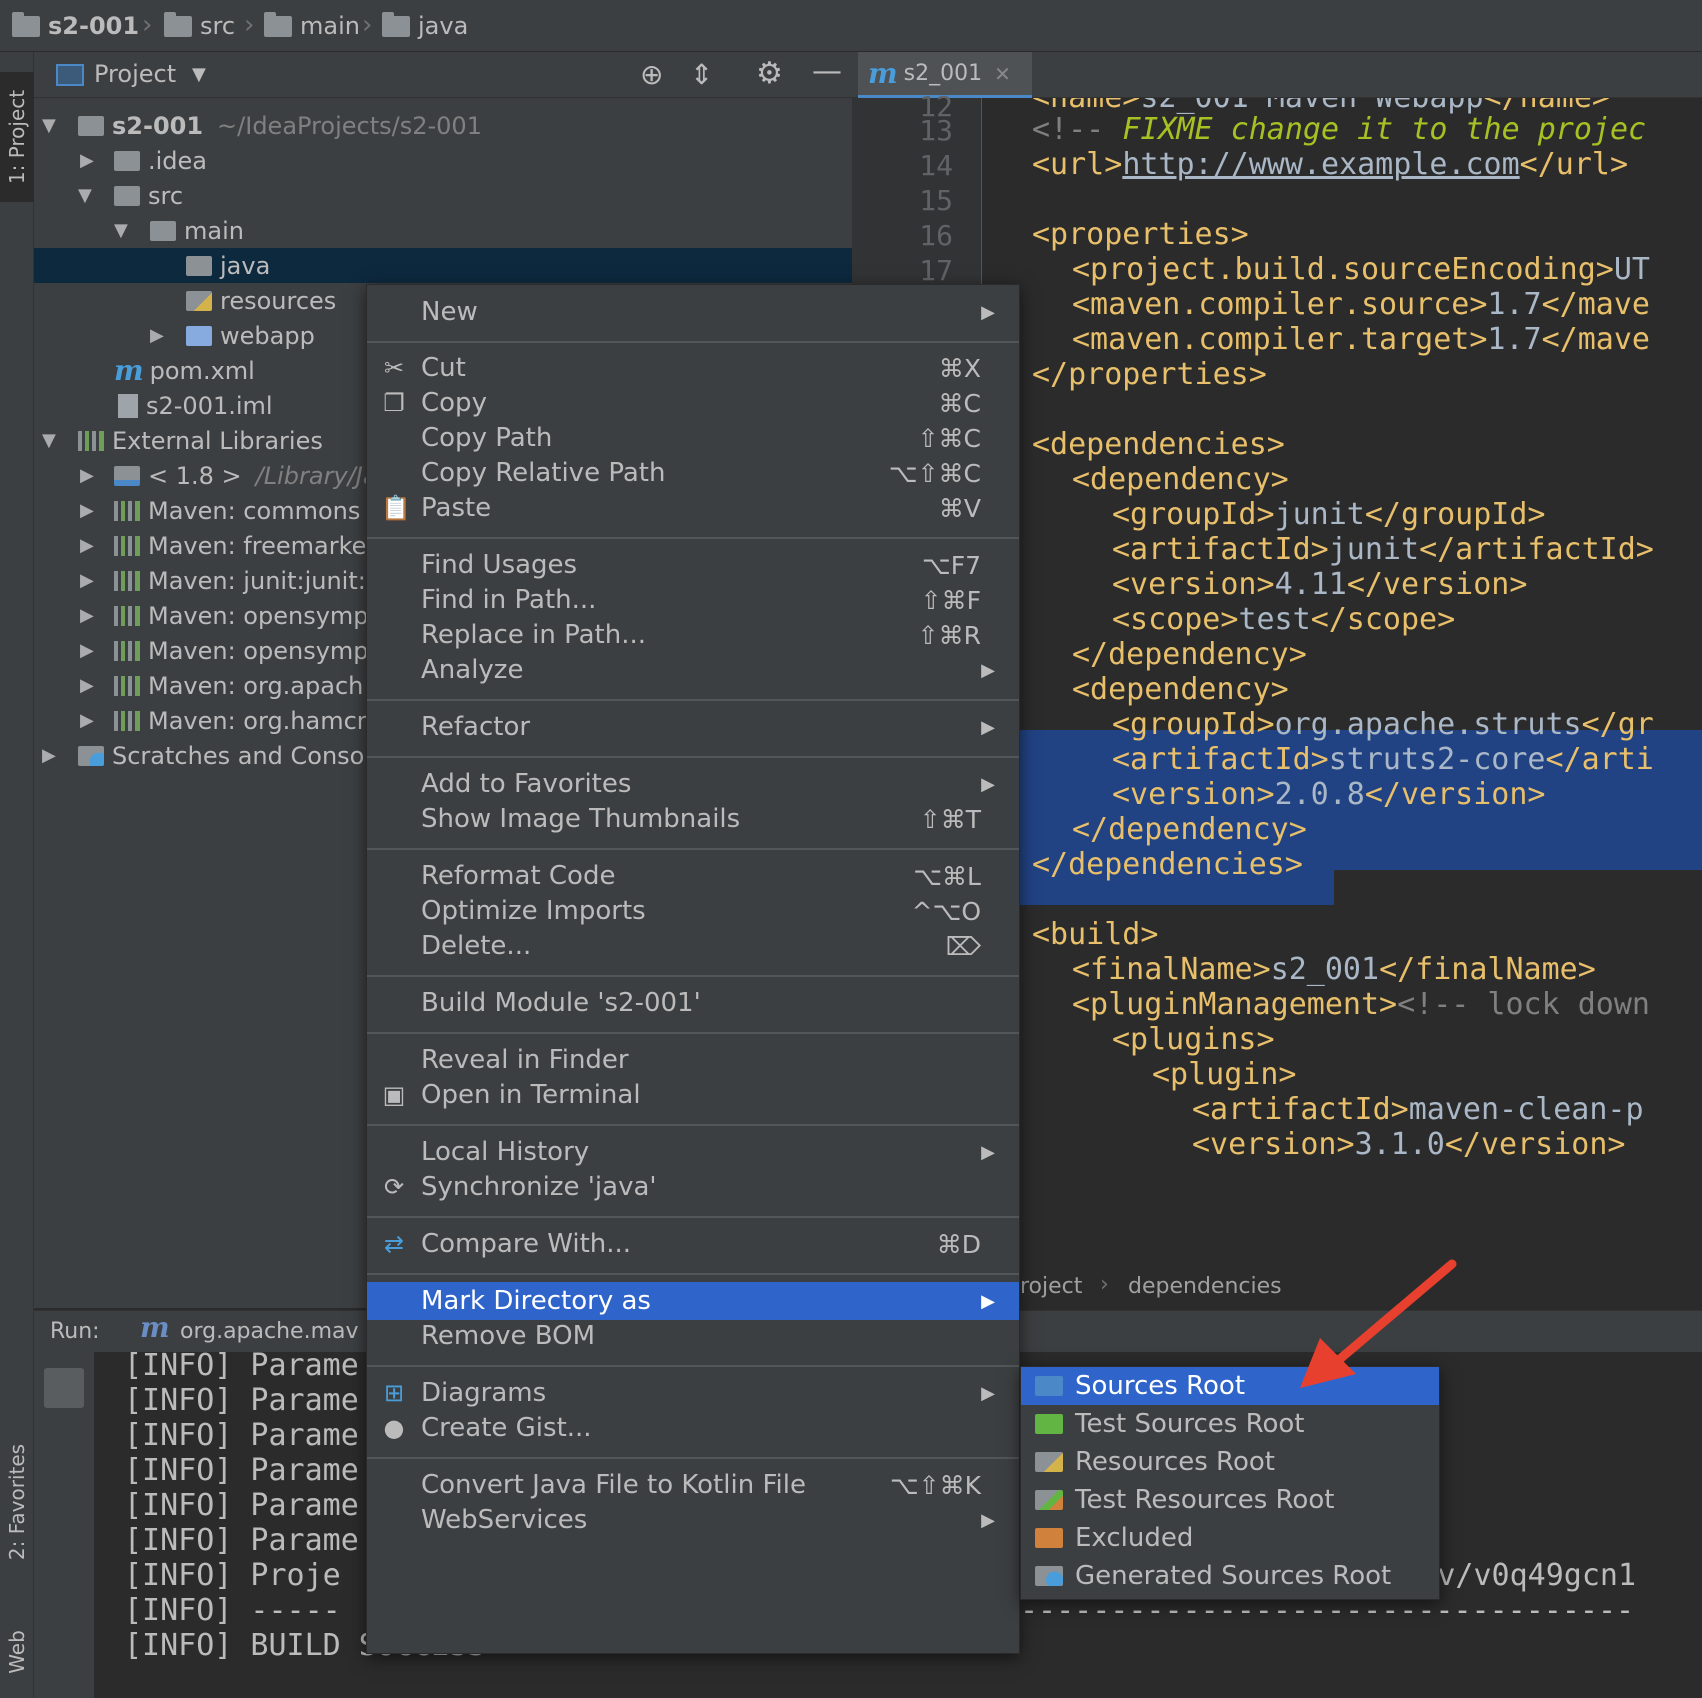 The width and height of the screenshot is (1702, 1698). I want to click on project-view-selector: Project, so click(135, 74).